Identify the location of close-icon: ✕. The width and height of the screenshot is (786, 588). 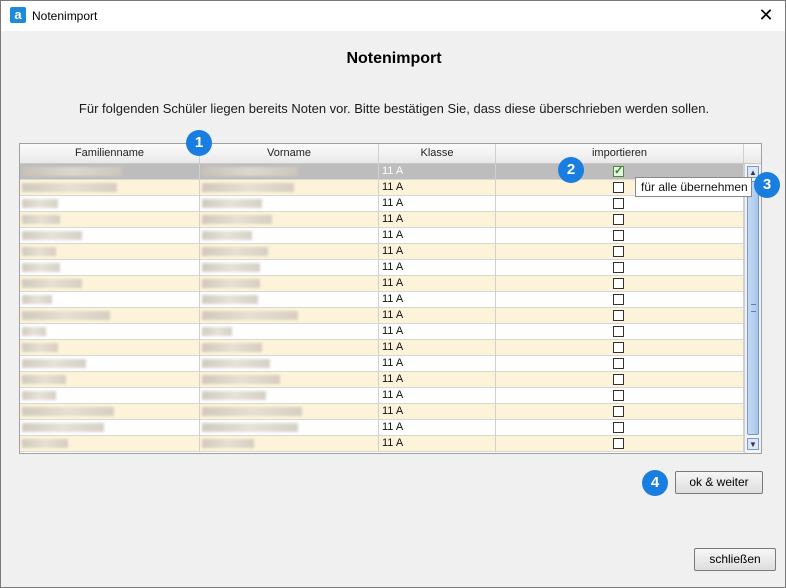
(766, 16).